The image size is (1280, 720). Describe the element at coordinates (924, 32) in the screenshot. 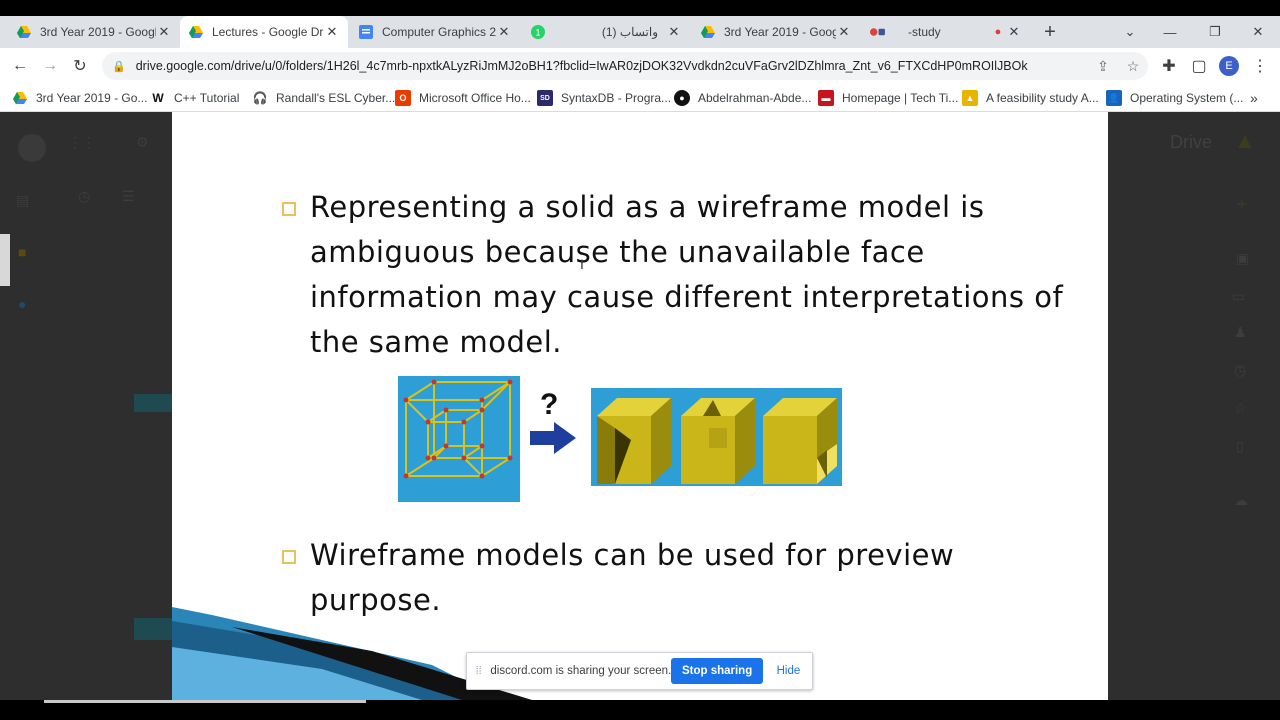

I see `tab-title: -study` at that location.